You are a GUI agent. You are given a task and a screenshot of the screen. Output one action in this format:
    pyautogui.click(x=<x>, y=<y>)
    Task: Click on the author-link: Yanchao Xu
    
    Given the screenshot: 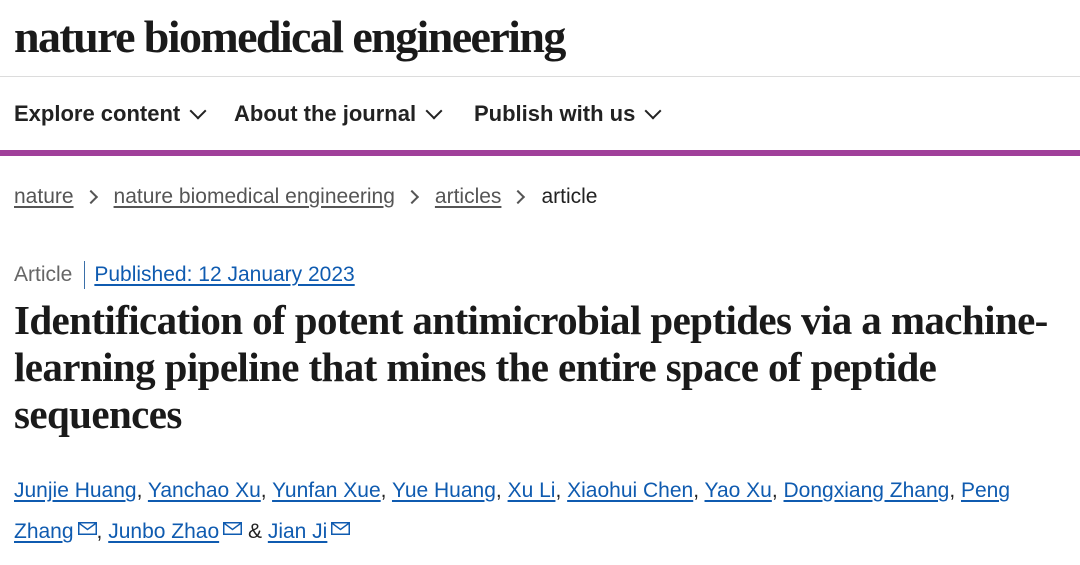 What is the action you would take?
    pyautogui.click(x=204, y=490)
    